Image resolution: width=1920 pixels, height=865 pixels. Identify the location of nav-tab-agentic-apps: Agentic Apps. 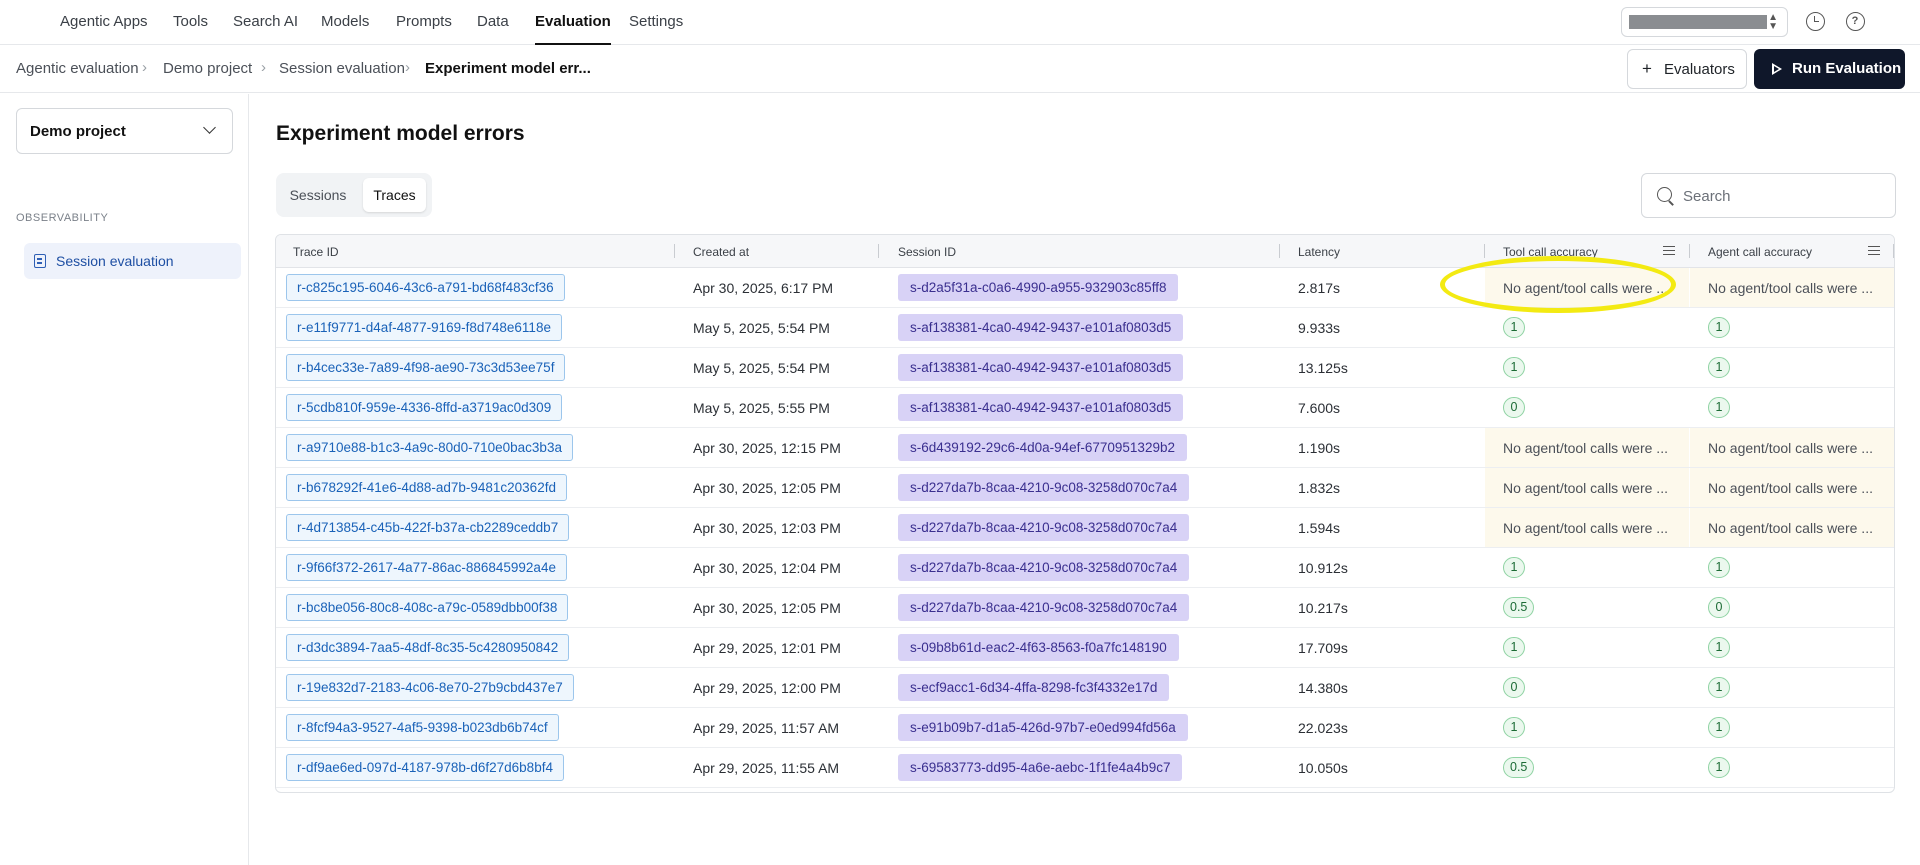
(104, 22).